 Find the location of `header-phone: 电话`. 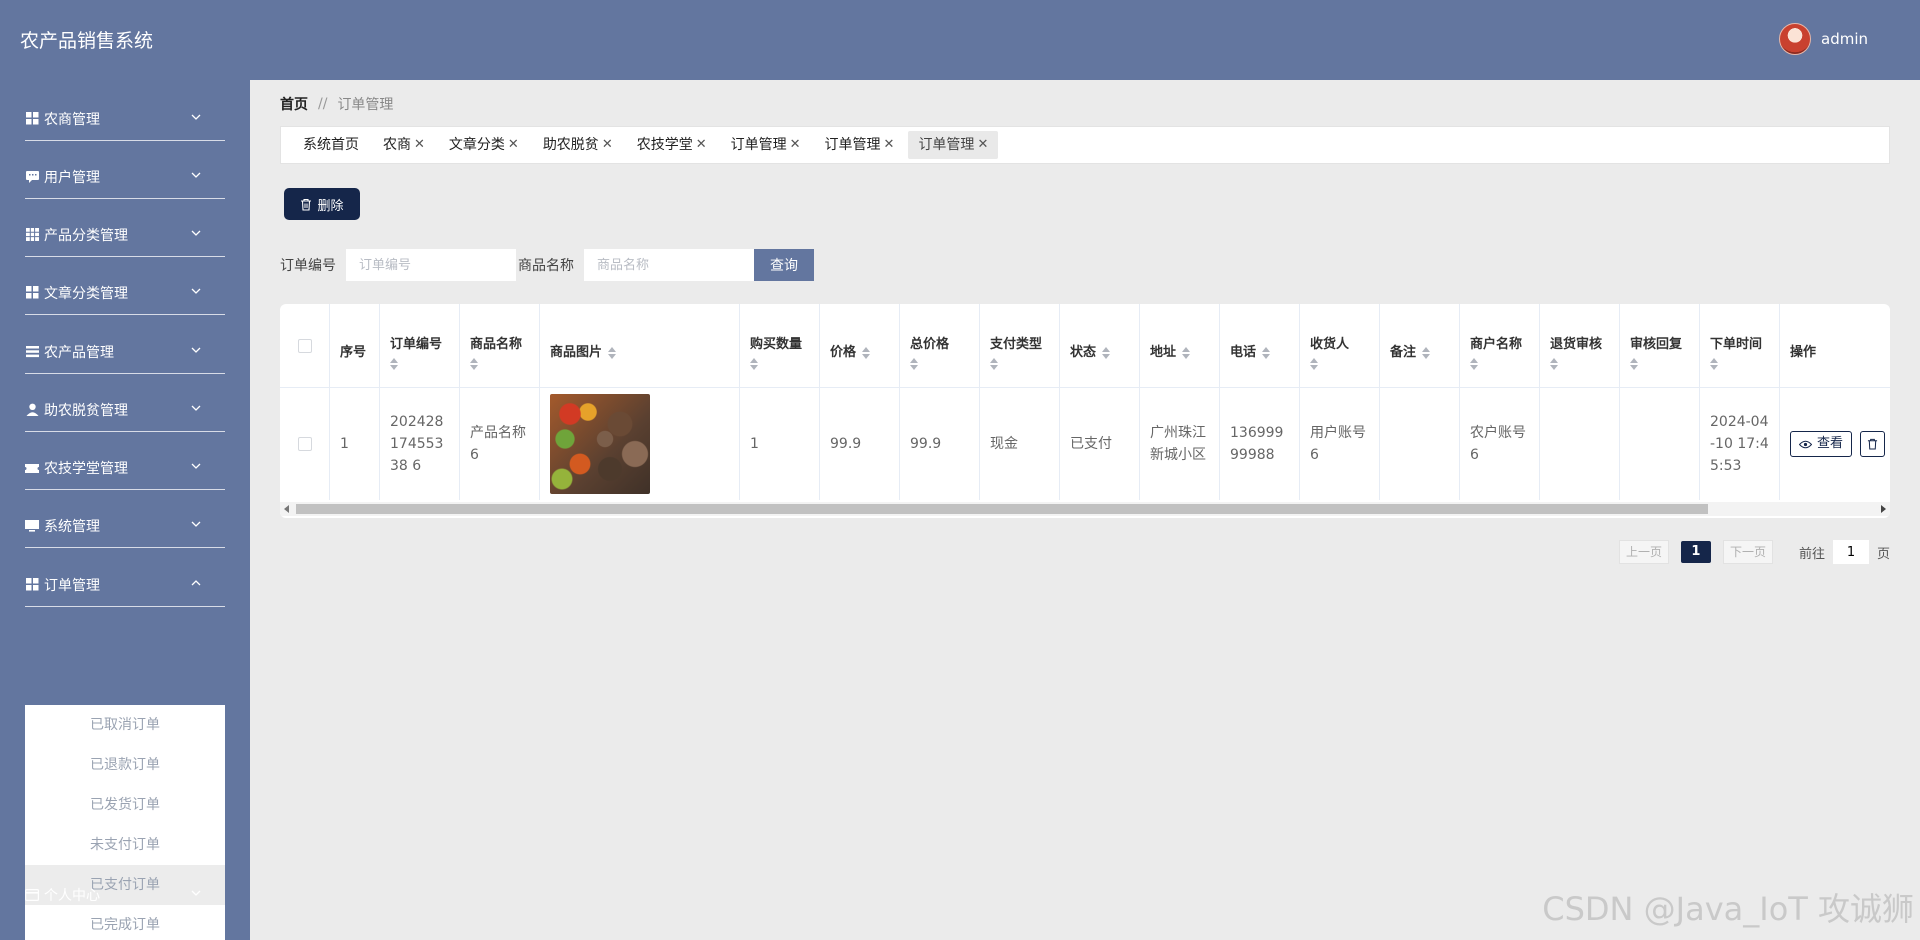

header-phone: 电话 is located at coordinates (1259, 346).